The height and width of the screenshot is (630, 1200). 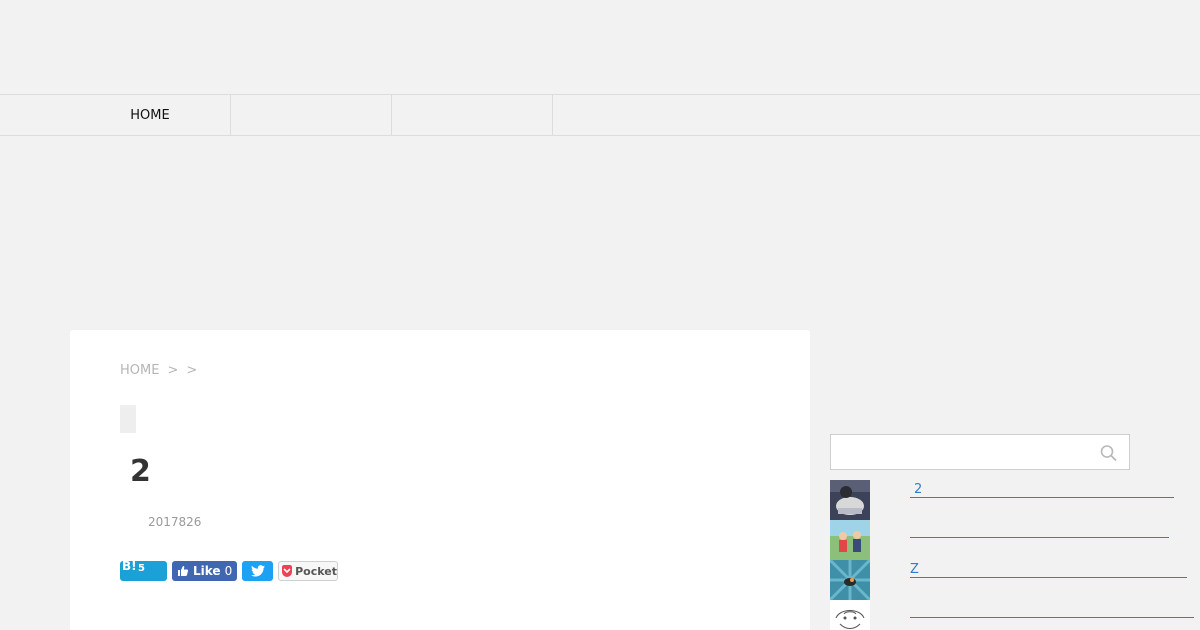 What do you see at coordinates (1109, 453) in the screenshot?
I see `search-icon` at bounding box center [1109, 453].